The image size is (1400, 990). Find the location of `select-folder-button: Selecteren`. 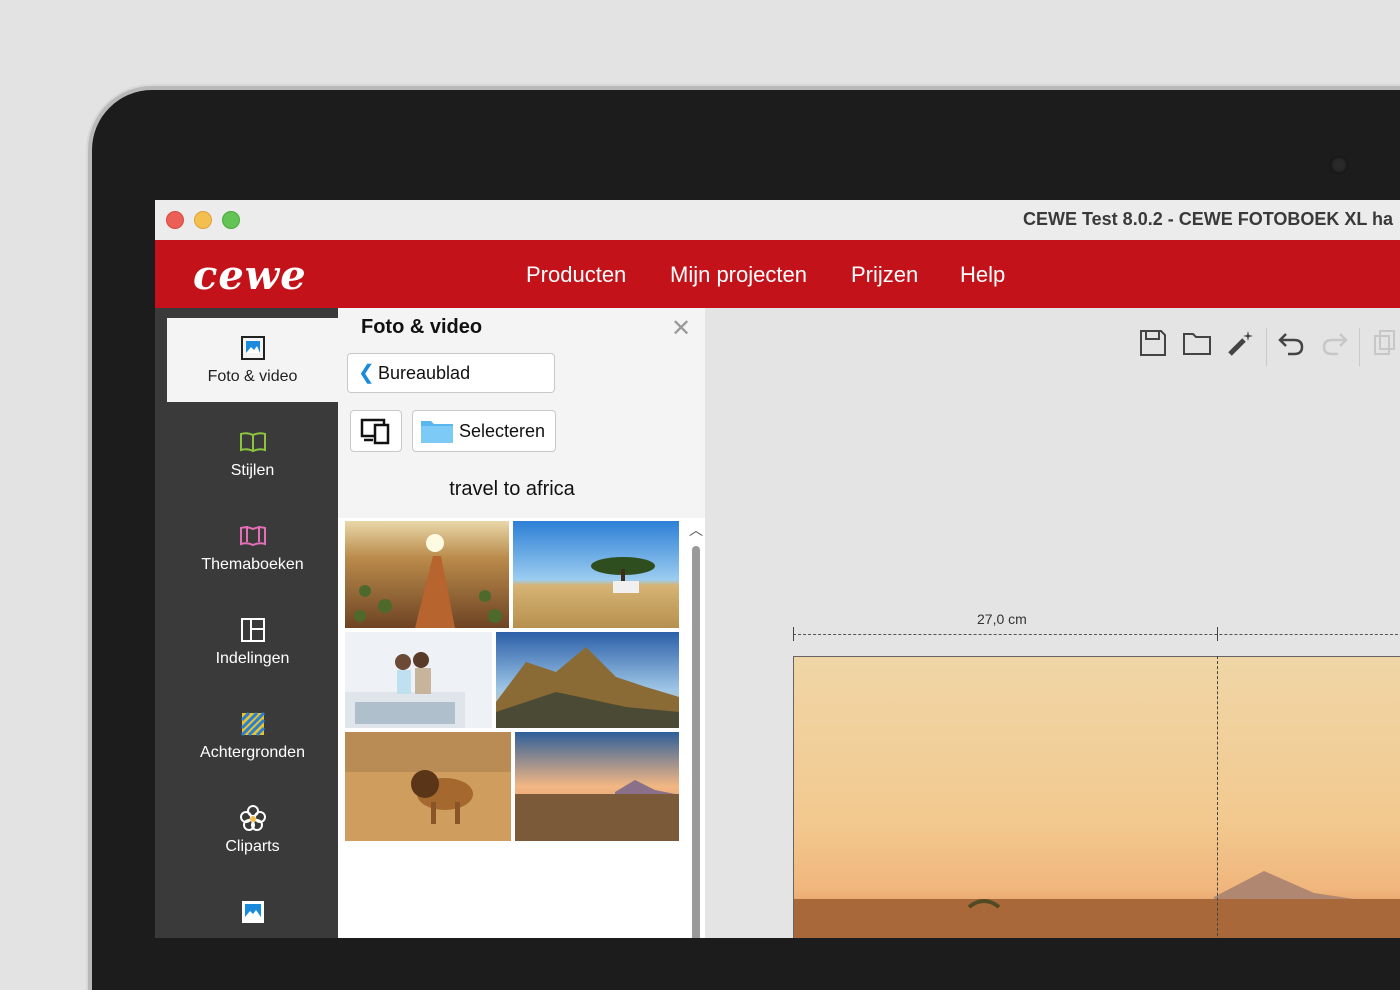

select-folder-button: Selecteren is located at coordinates (484, 431).